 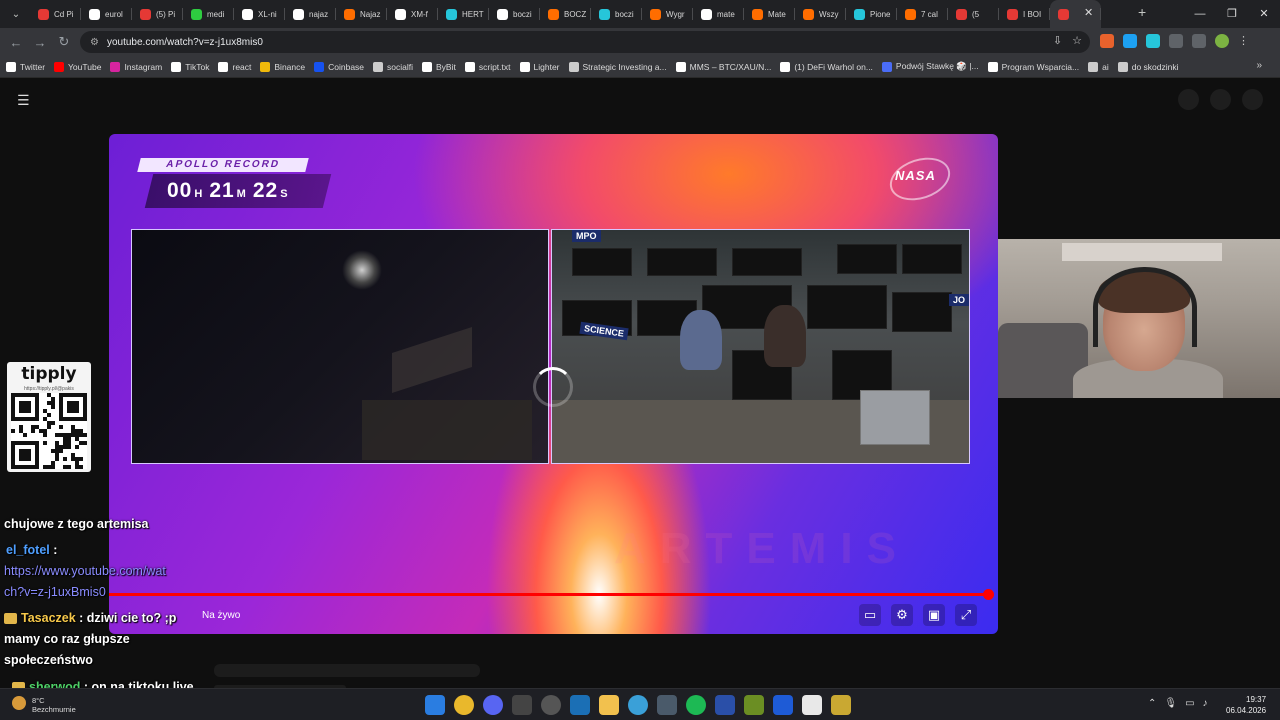 What do you see at coordinates (696, 705) in the screenshot?
I see `spotify-icon` at bounding box center [696, 705].